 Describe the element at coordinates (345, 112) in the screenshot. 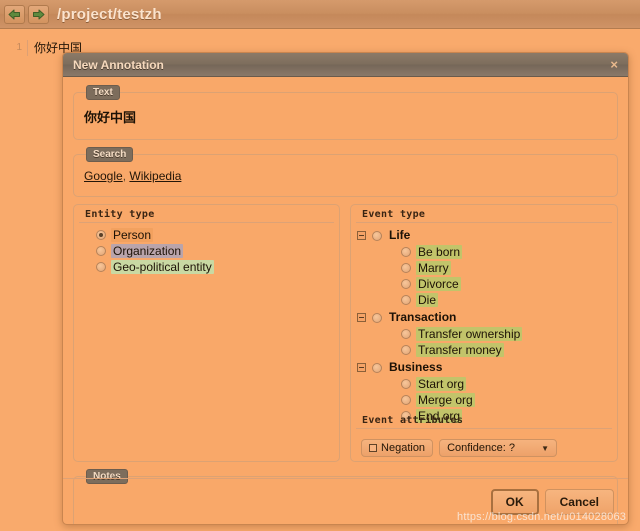

I see `text-section: Text 你好中国` at that location.